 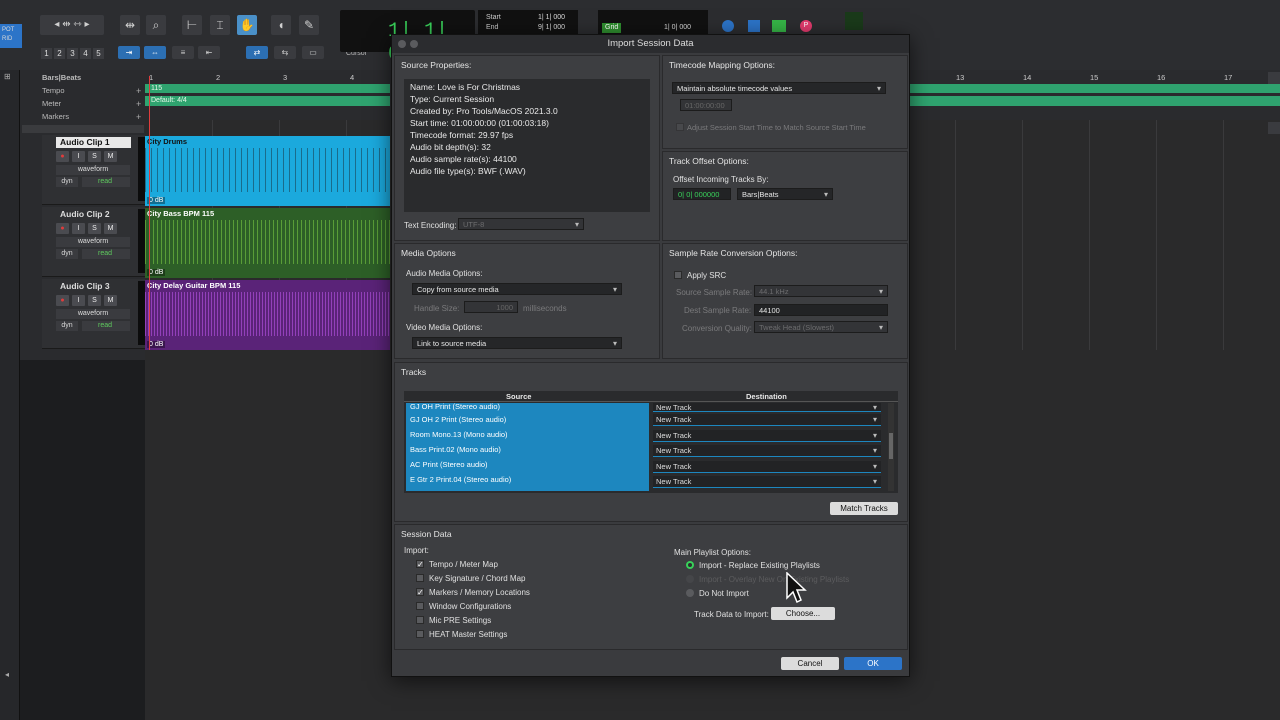 I want to click on selector-tool-icon: ⌶, so click(x=220, y=25).